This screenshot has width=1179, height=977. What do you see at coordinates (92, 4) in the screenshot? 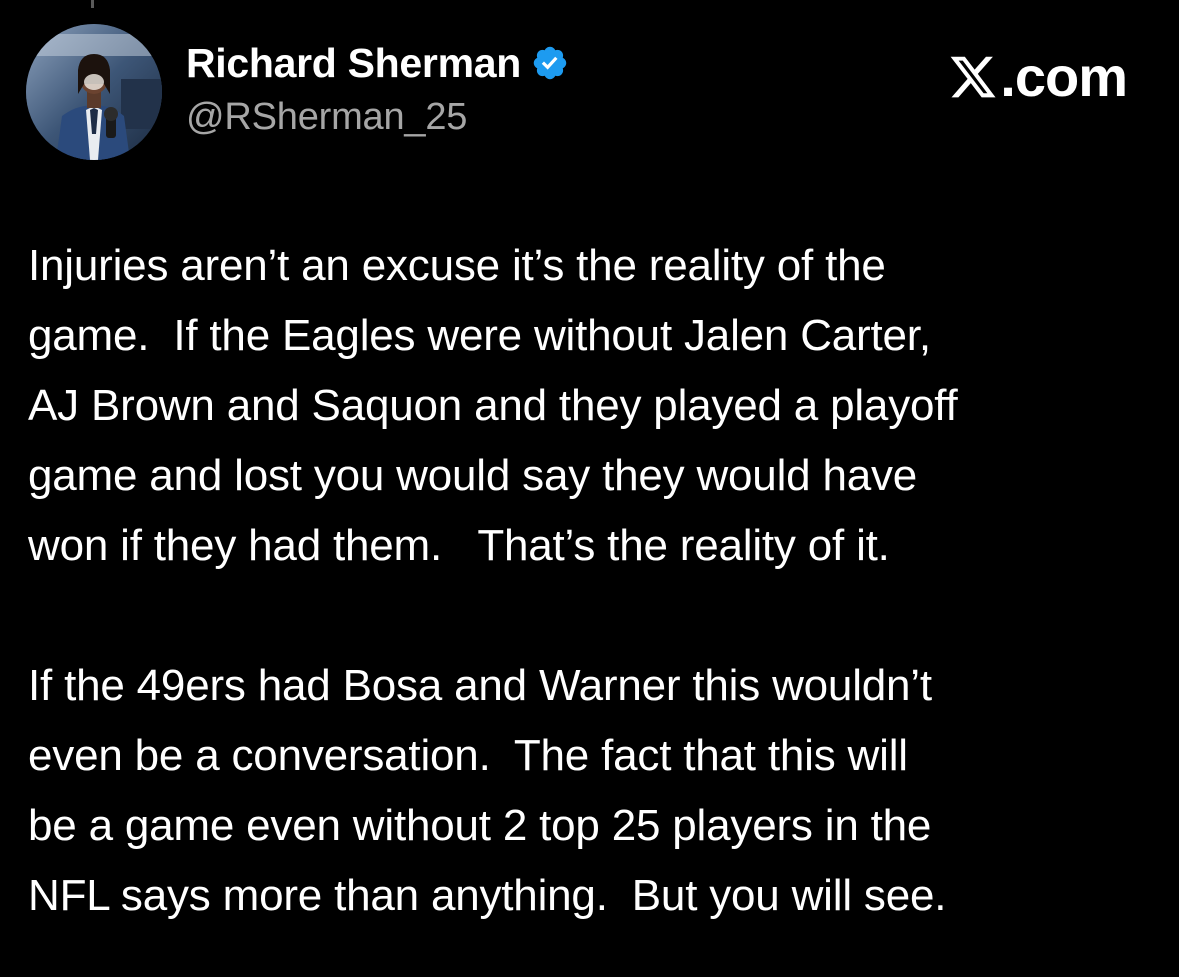
I see `top-divider-tick` at bounding box center [92, 4].